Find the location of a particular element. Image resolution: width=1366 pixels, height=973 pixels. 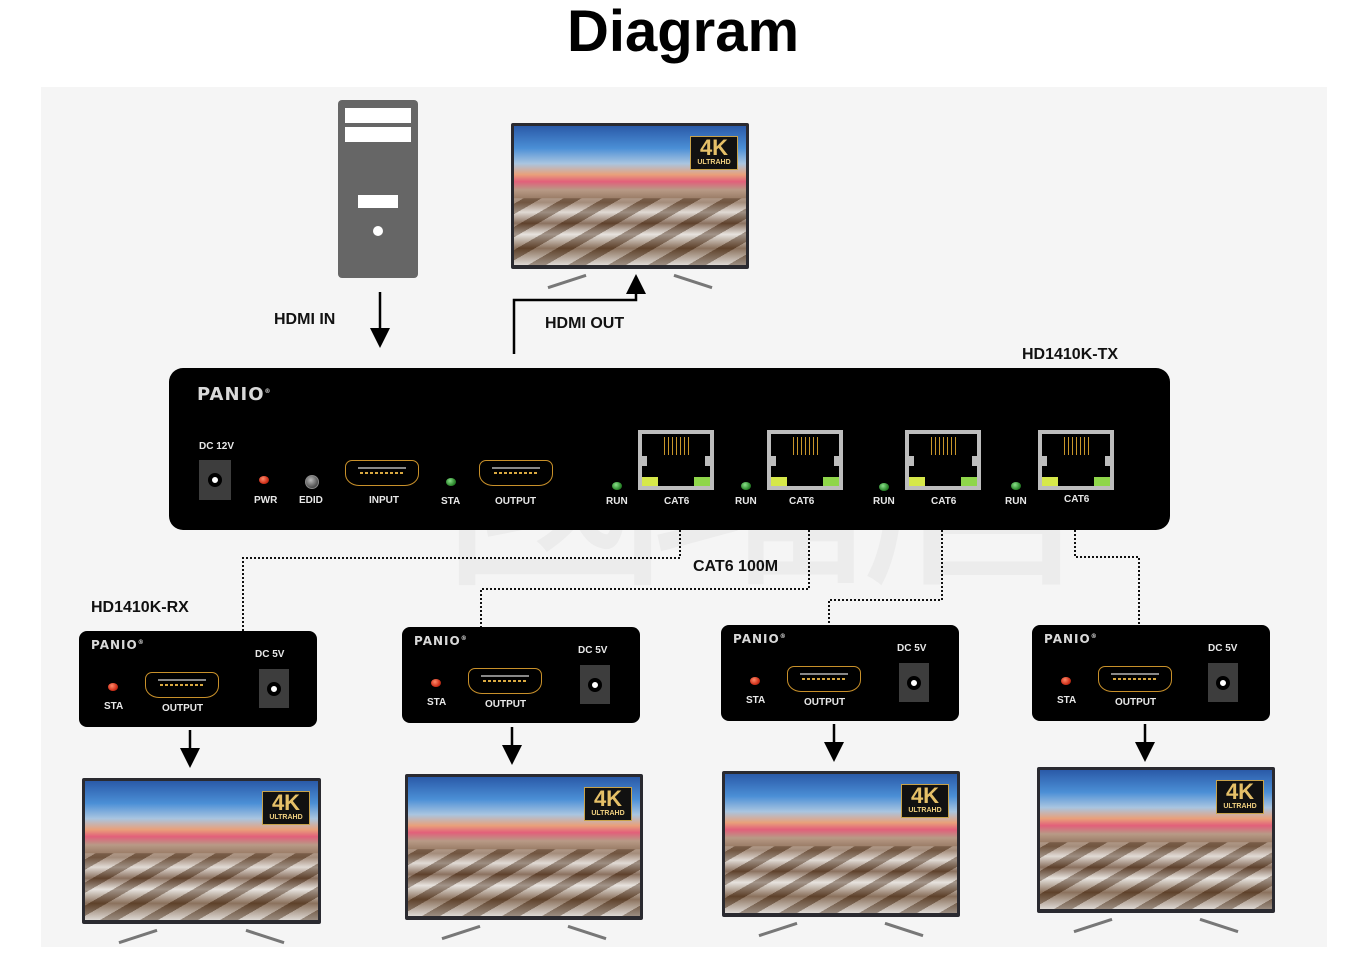

receiver-device-2: PANIO® STA OUTPUT DC 5V is located at coordinates (521, 675).